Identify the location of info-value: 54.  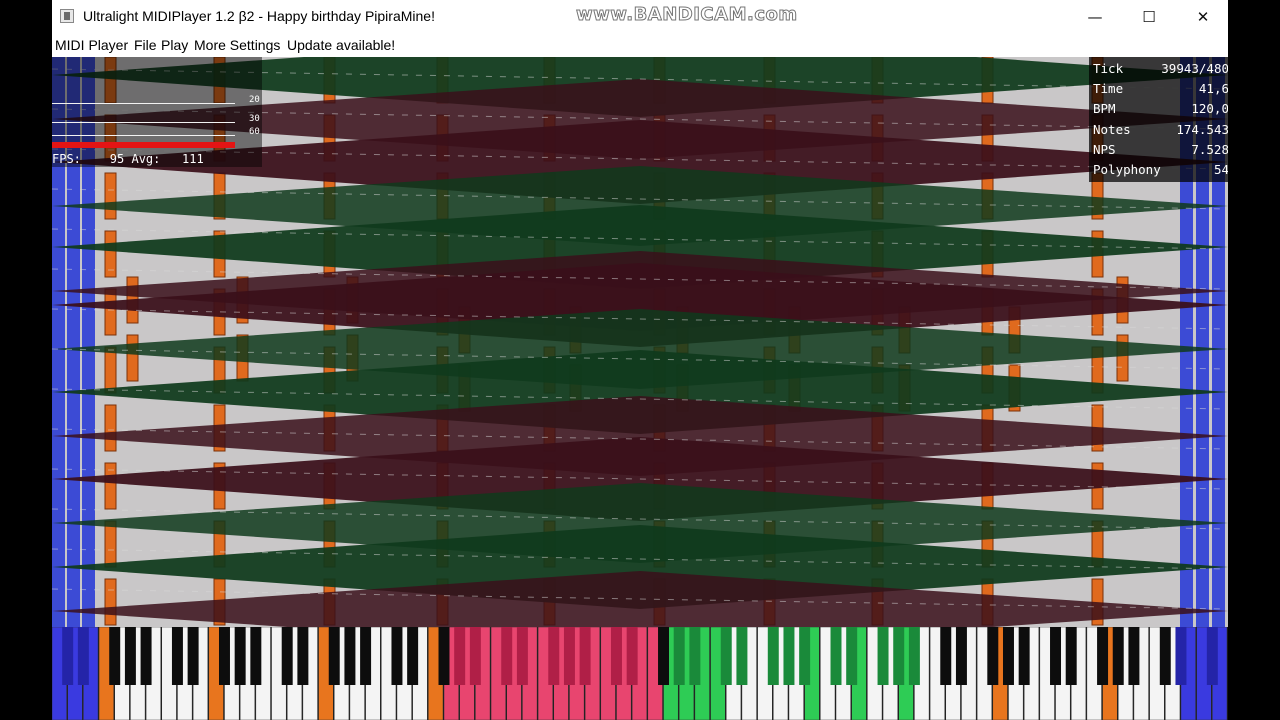
(1220, 169).